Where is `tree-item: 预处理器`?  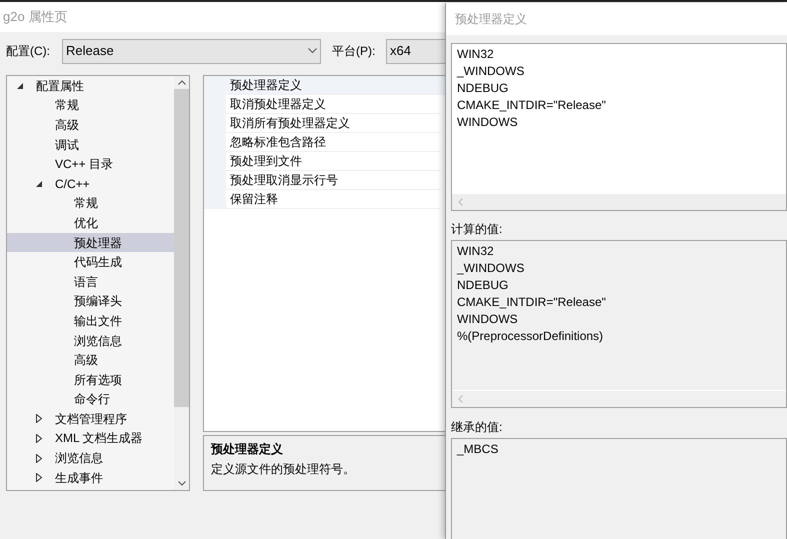
tree-item: 预处理器 is located at coordinates (90, 242).